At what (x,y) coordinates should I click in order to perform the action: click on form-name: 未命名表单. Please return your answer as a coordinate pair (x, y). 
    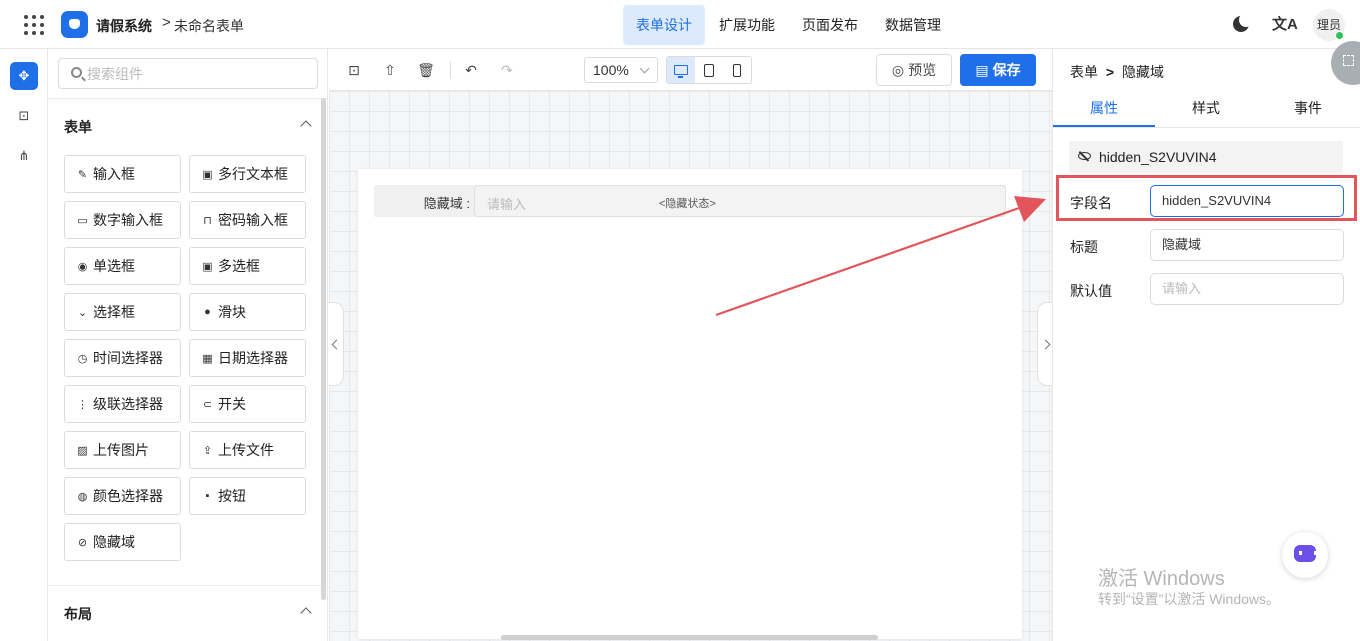
    Looking at the image, I should click on (209, 26).